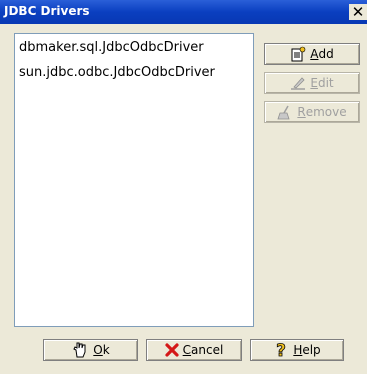 The width and height of the screenshot is (367, 374). I want to click on question-mark-icon: ?, so click(281, 350).